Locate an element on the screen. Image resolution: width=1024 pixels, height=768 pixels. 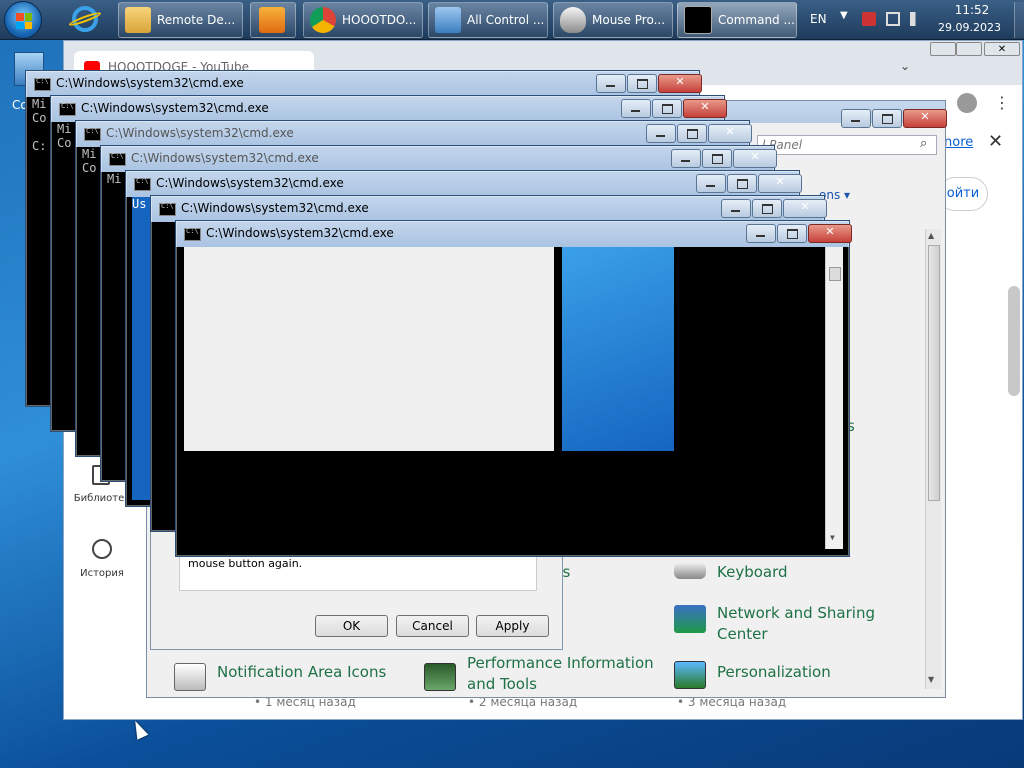
control-panel-icon is located at coordinates (448, 20).